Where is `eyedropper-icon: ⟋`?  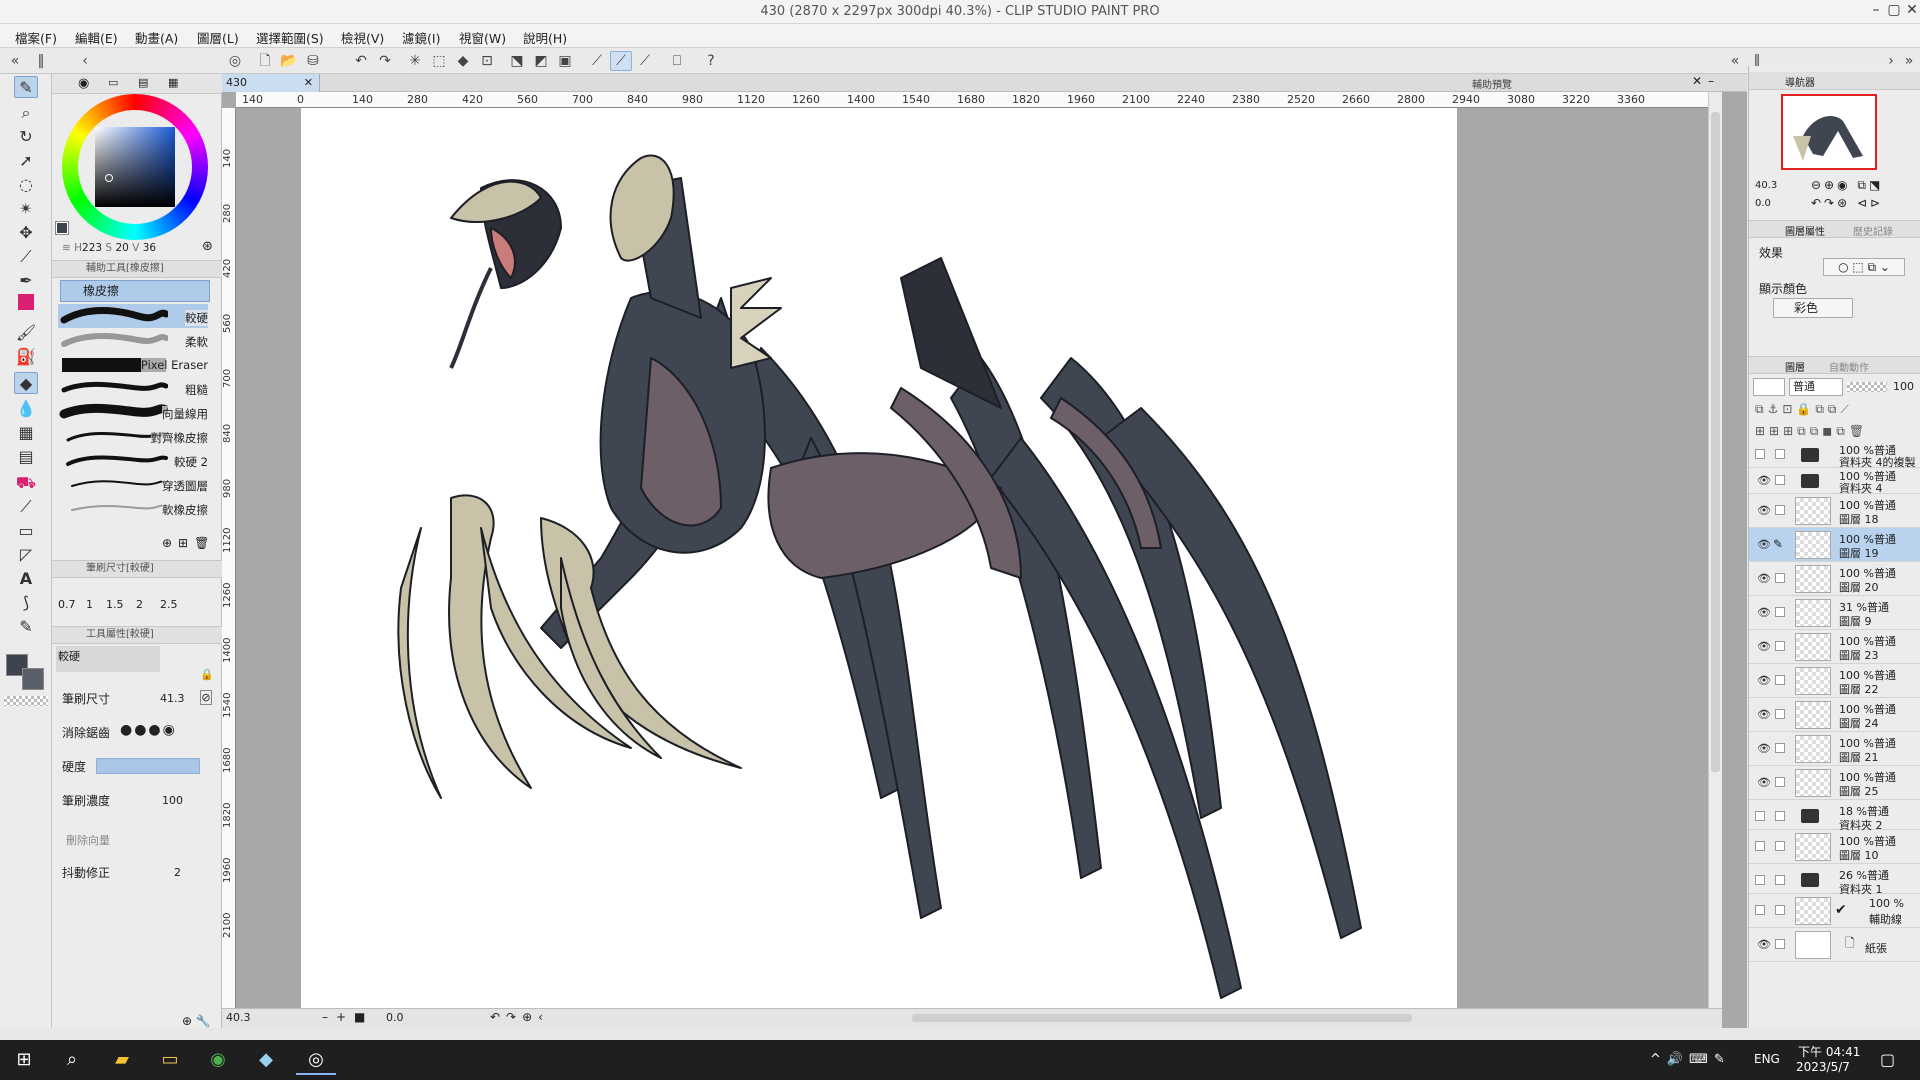
eyedropper-icon: ⟋ is located at coordinates (26, 257).